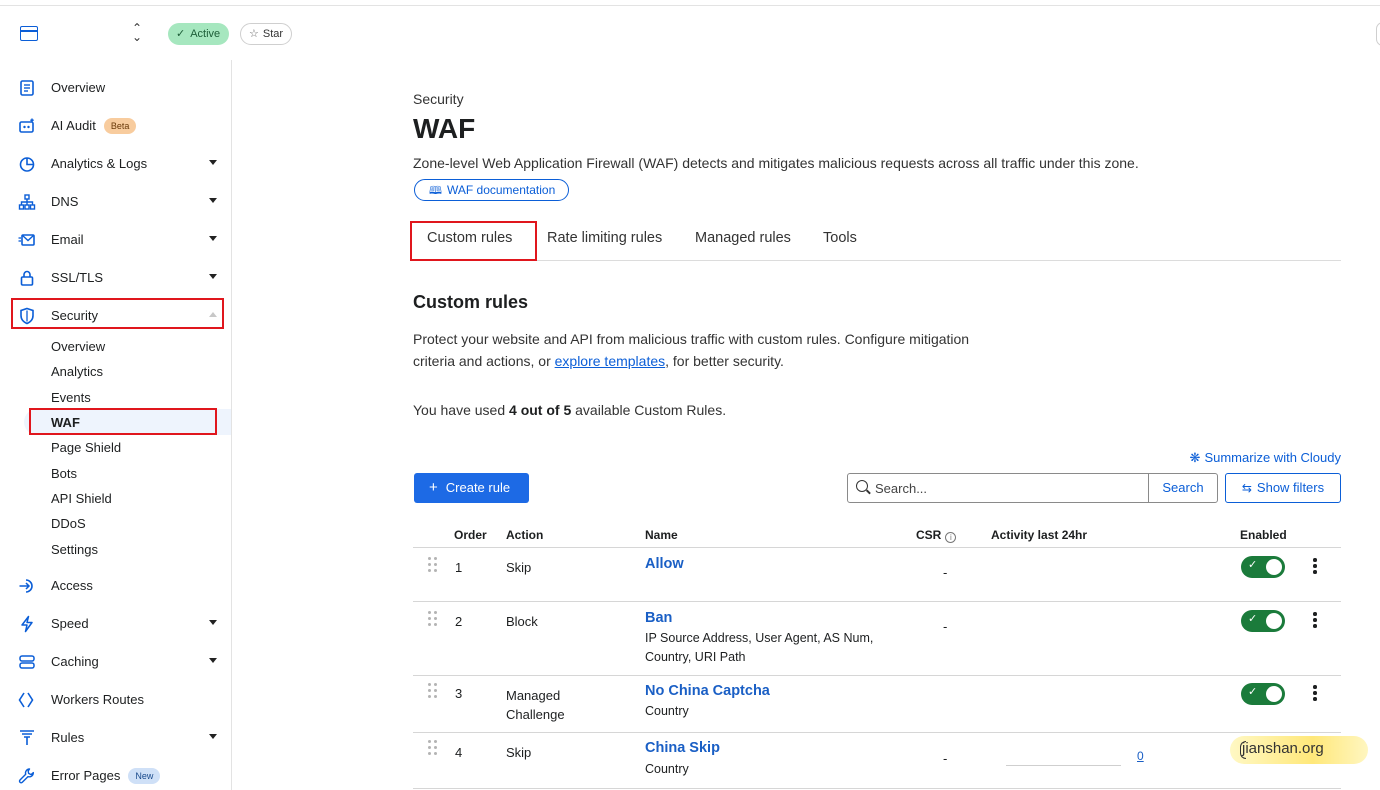  What do you see at coordinates (27, 278) in the screenshot?
I see `lock-icon` at bounding box center [27, 278].